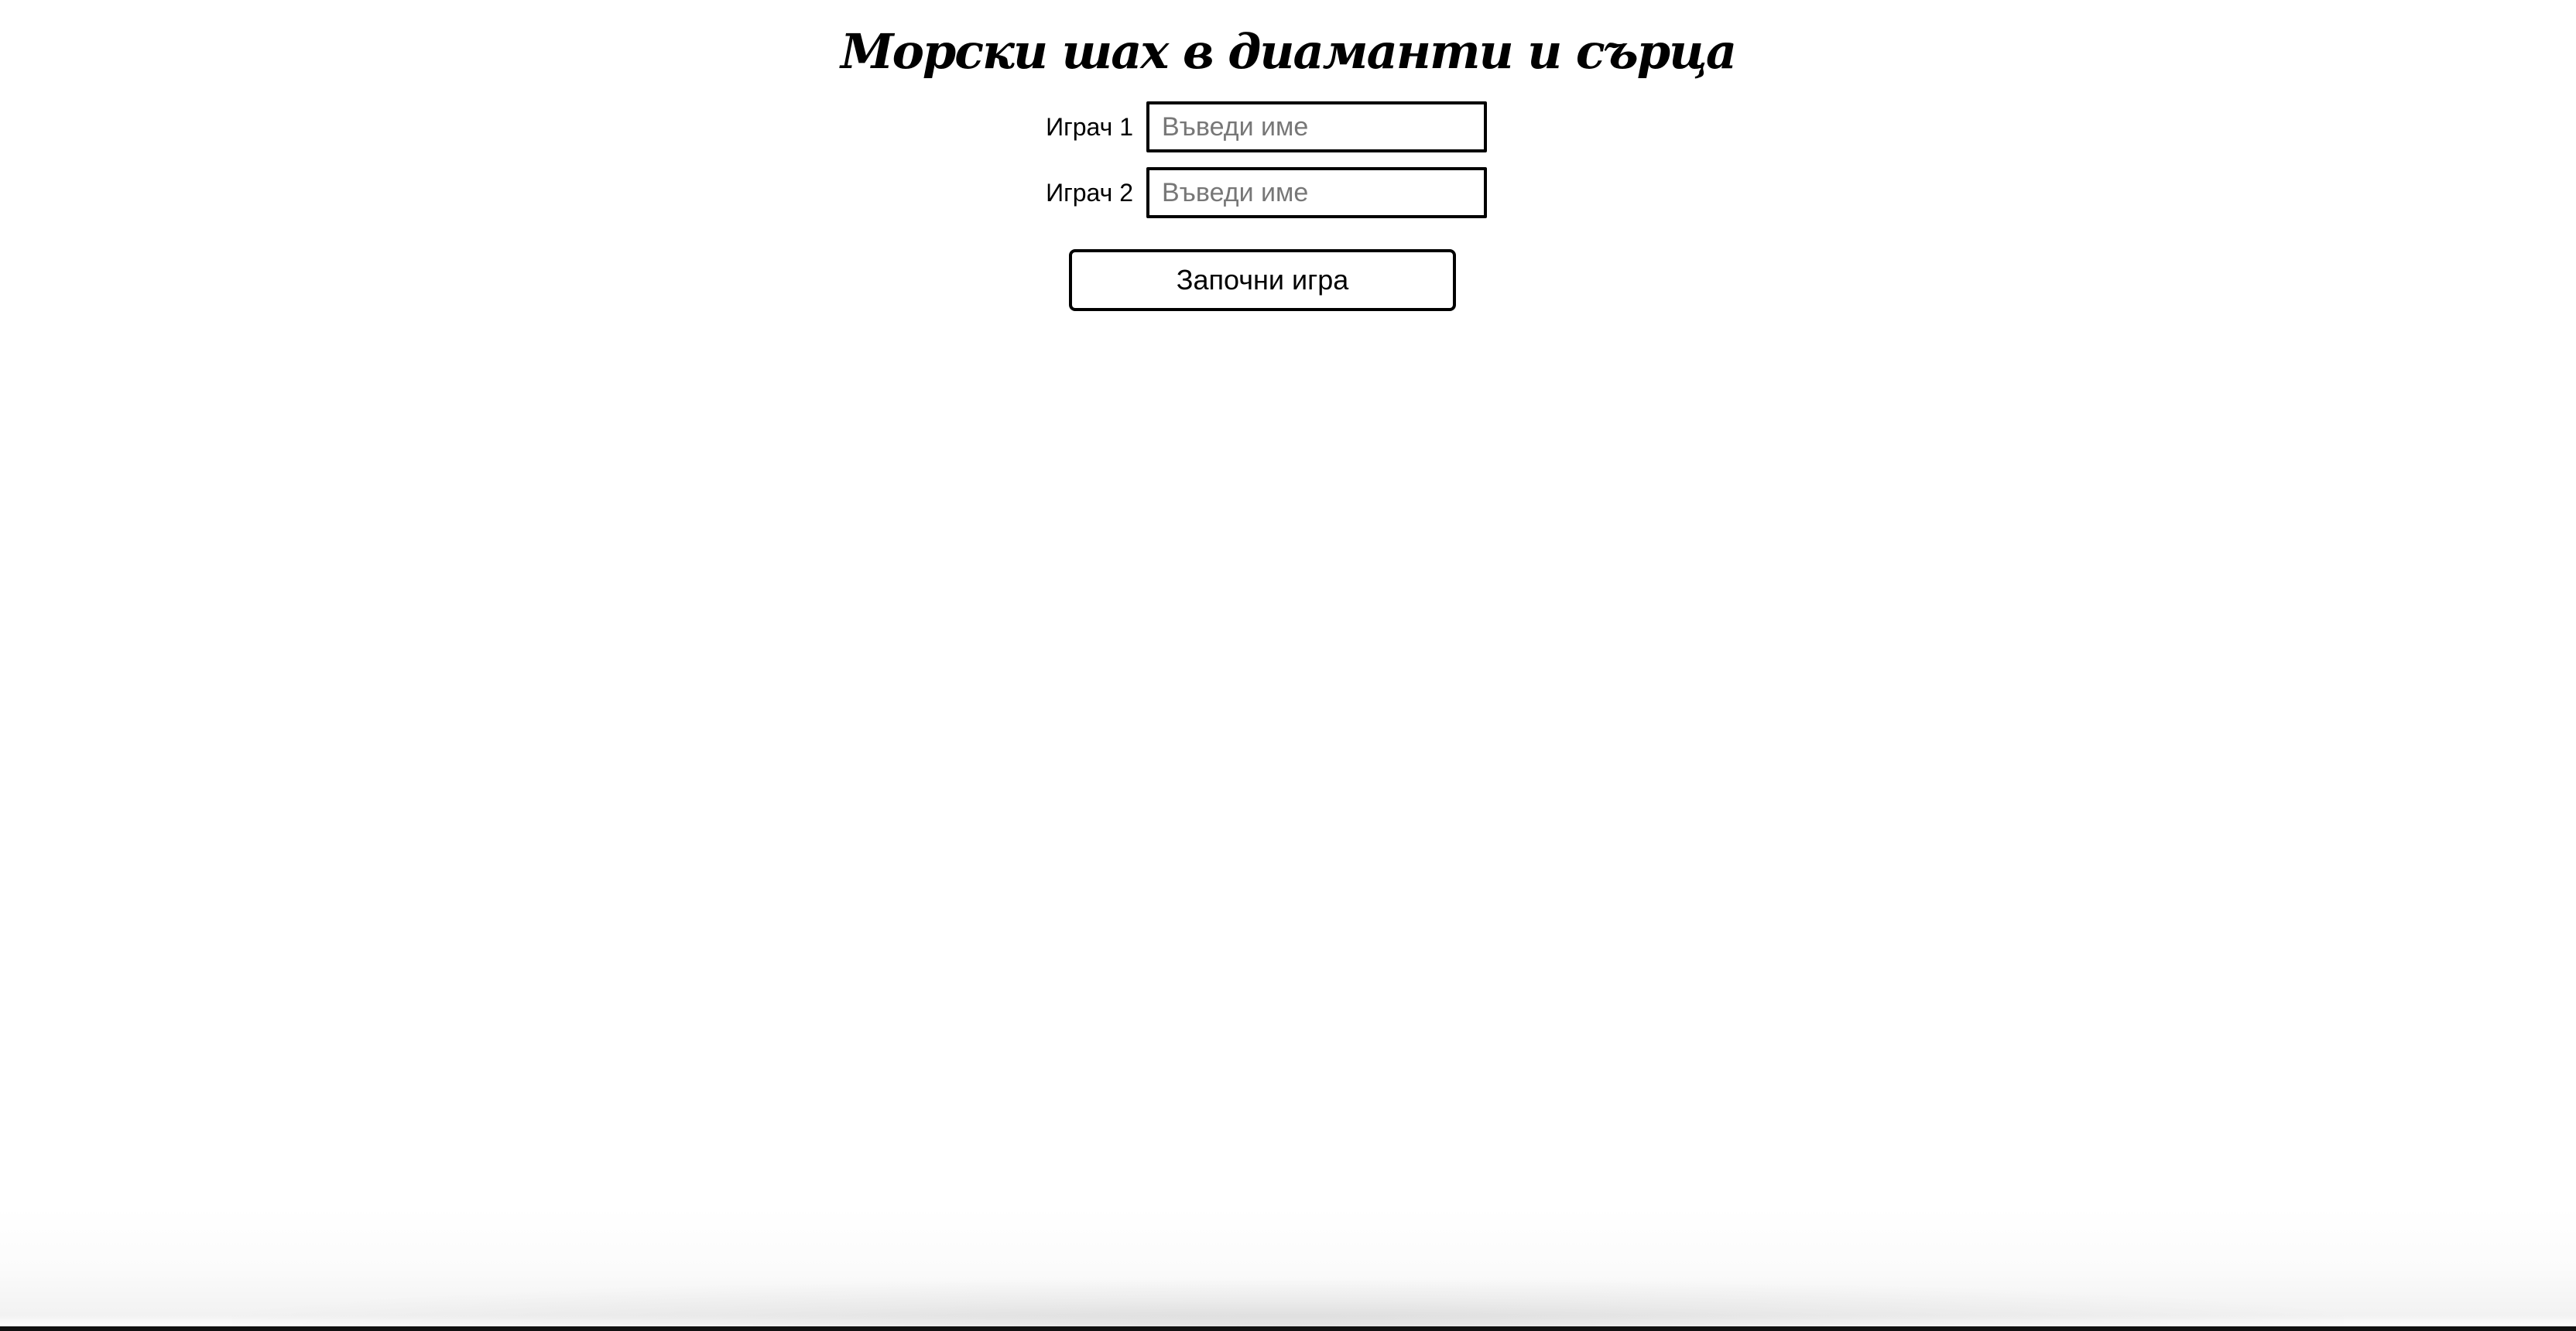  I want to click on player-1-row: Играч 1, so click(1262, 126).